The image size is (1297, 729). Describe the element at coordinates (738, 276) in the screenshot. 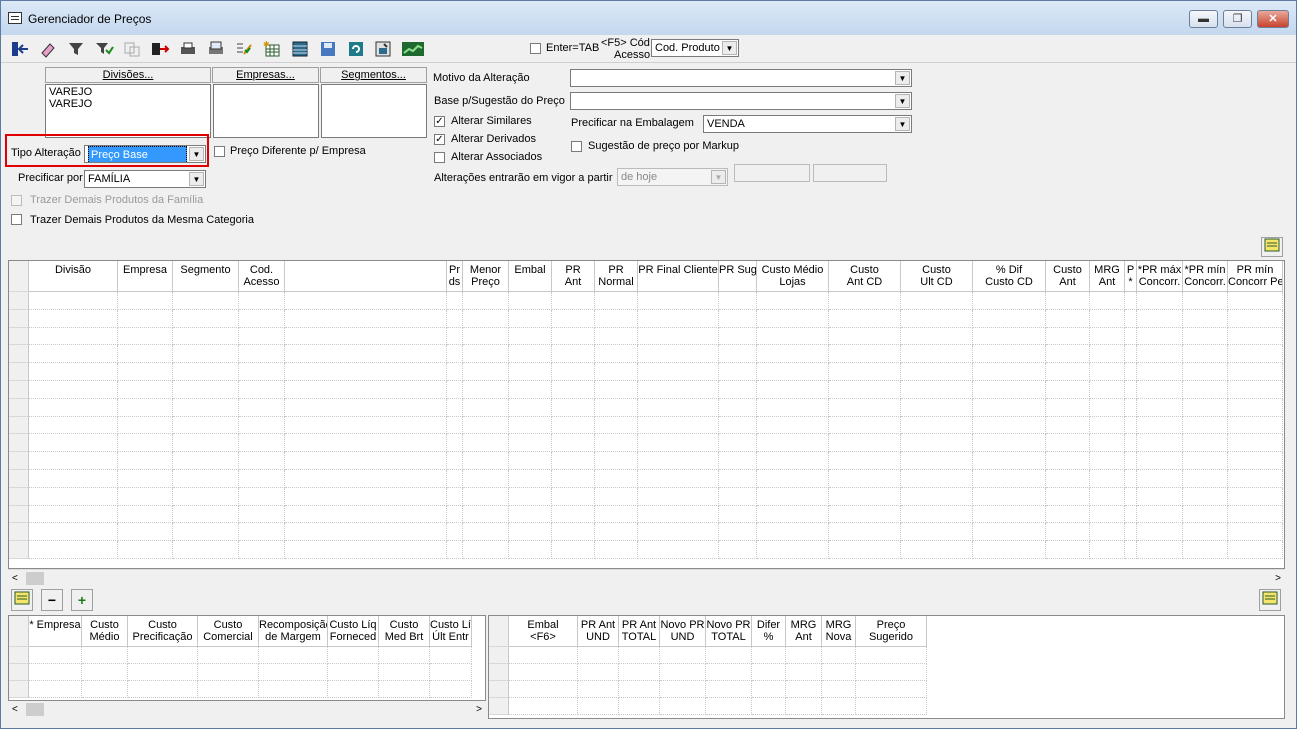

I see `column-header: PR Sug` at that location.